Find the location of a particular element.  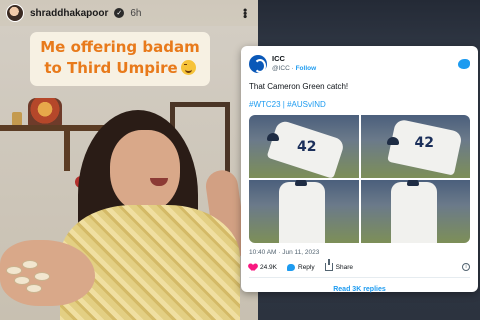

tweet-hashtags: #WTC23 | #AUSvIND is located at coordinates (359, 104).